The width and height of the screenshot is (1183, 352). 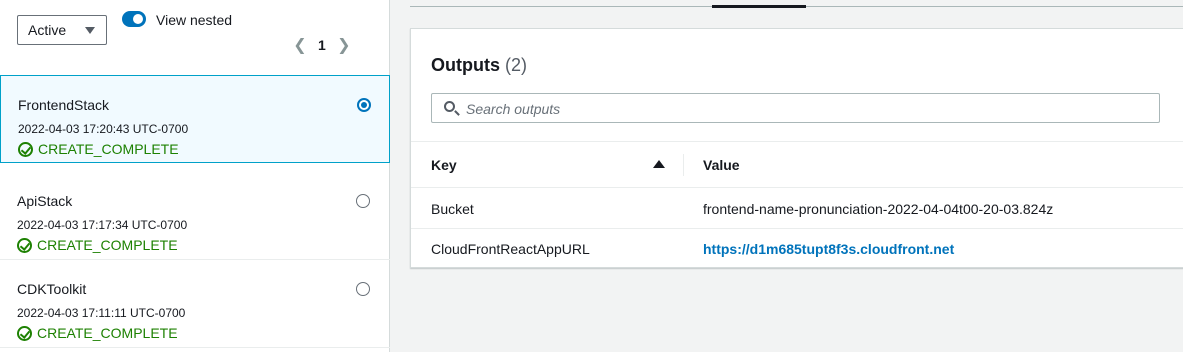 I want to click on current-page-number: 1, so click(x=322, y=45).